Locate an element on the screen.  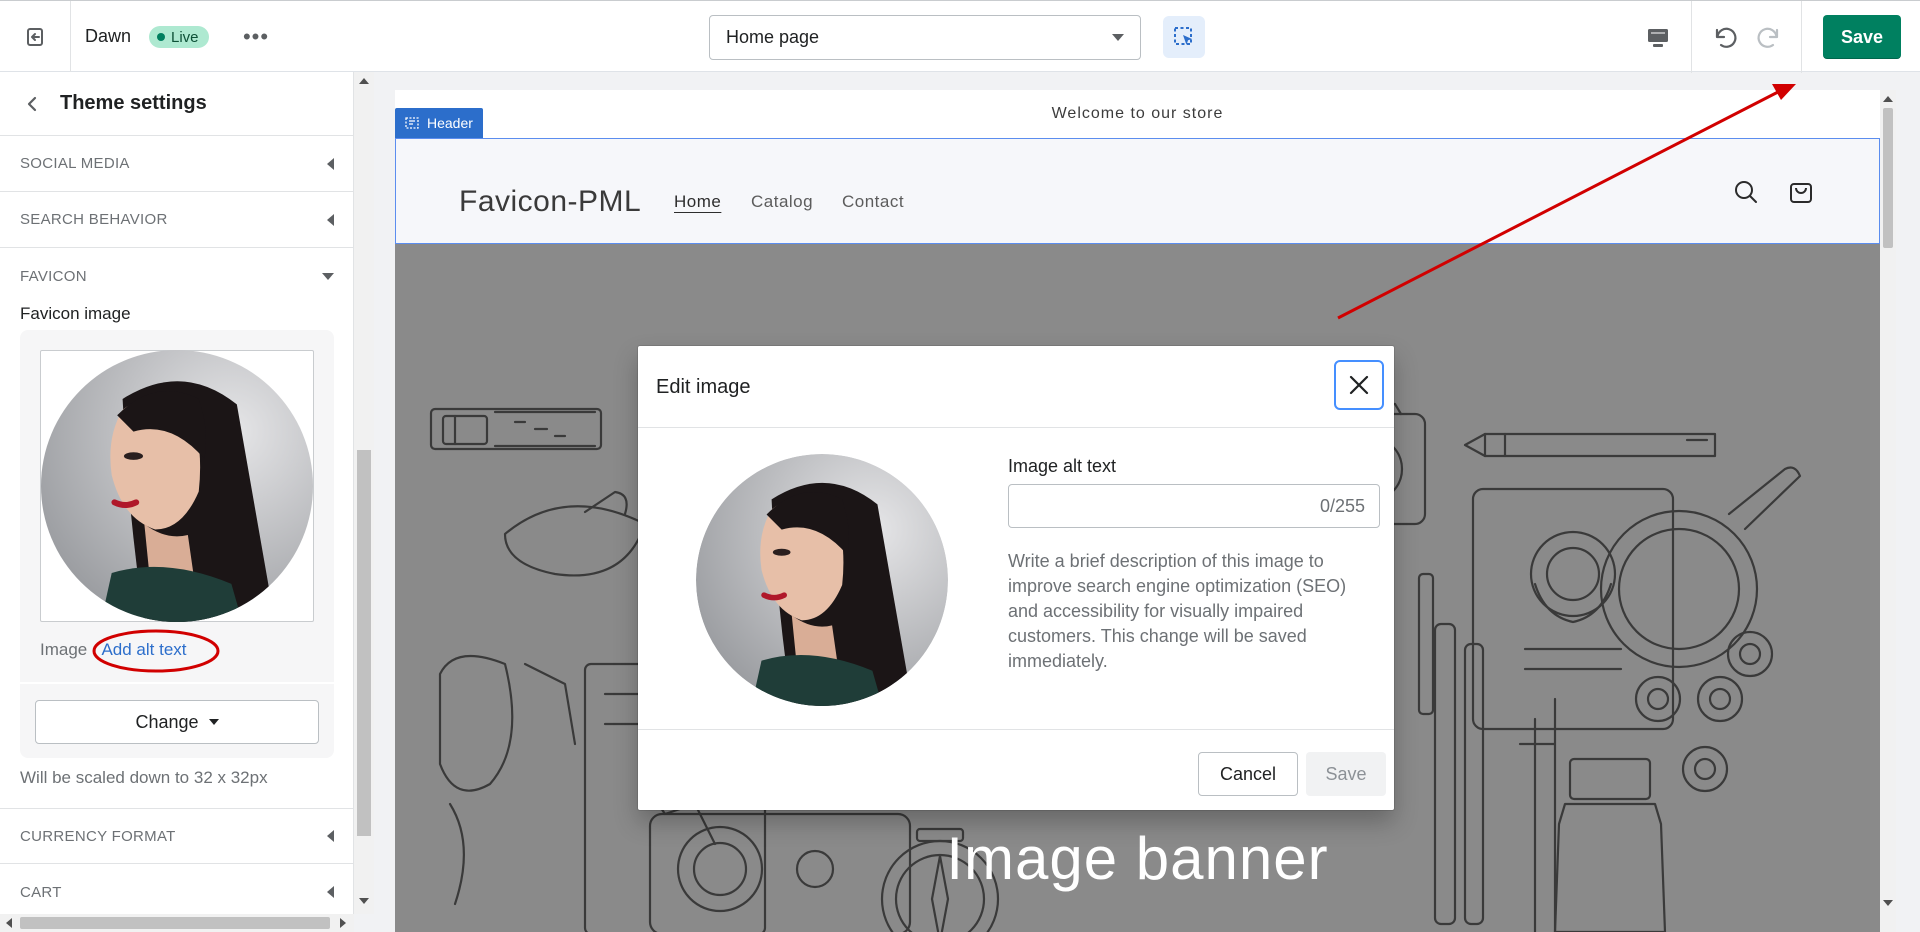
scroll-right-icon is located at coordinates (343, 923).